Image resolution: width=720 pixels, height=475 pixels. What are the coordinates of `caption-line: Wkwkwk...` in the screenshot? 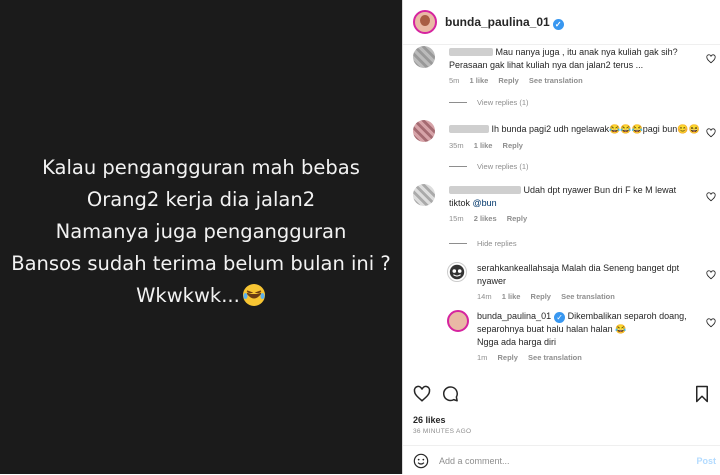 It's located at (188, 295).